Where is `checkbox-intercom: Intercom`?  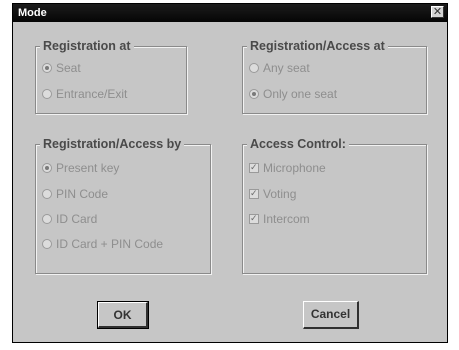
checkbox-intercom: Intercom is located at coordinates (279, 219).